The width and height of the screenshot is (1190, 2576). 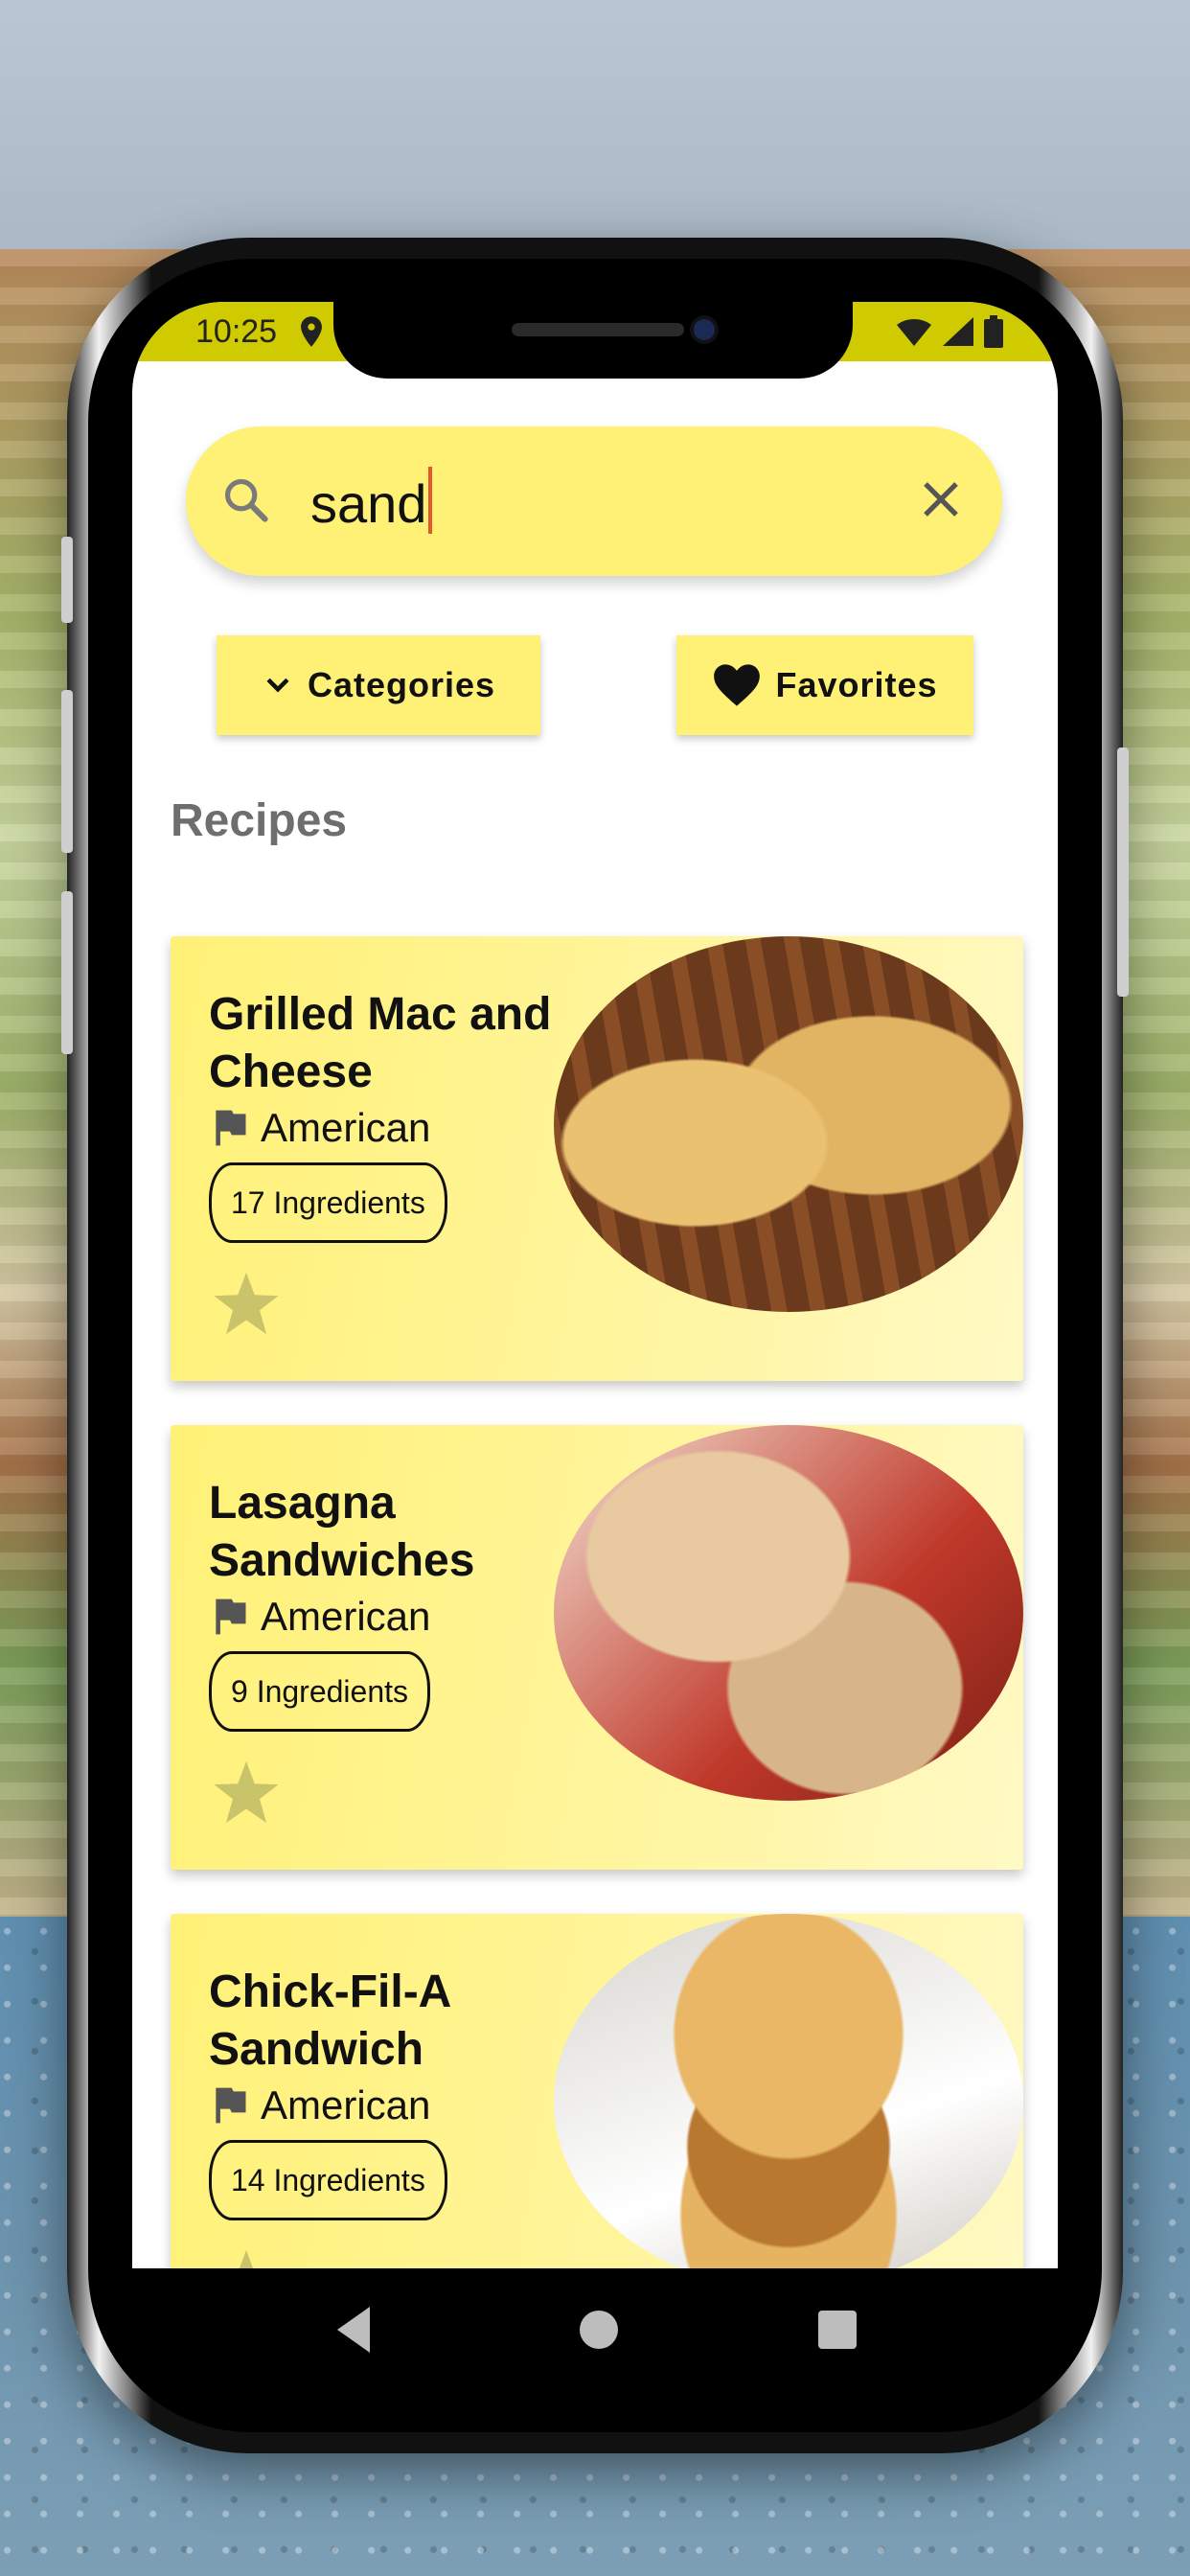 I want to click on phone-volume-up, so click(x=67, y=771).